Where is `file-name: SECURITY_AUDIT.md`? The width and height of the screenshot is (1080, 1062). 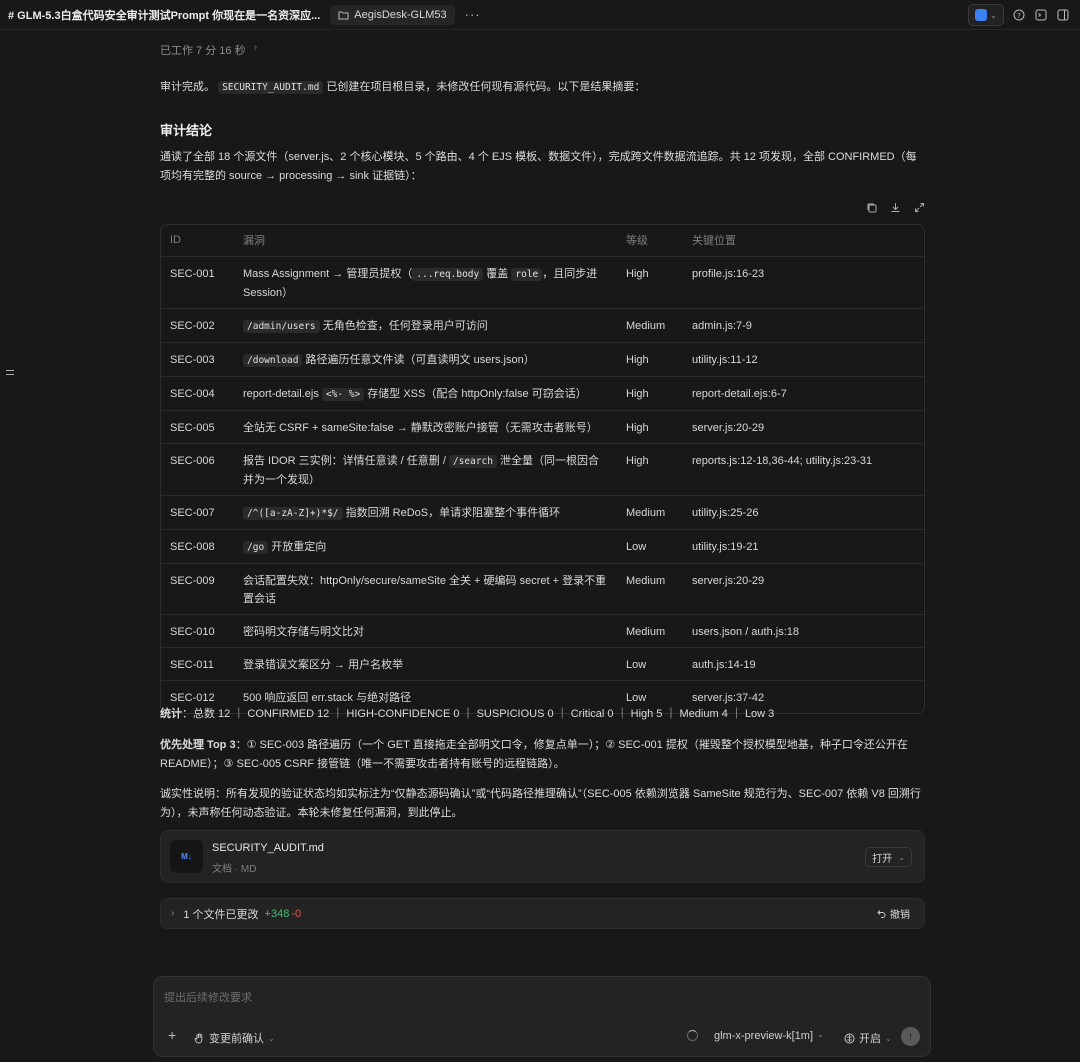
file-name: SECURITY_AUDIT.md is located at coordinates (268, 848).